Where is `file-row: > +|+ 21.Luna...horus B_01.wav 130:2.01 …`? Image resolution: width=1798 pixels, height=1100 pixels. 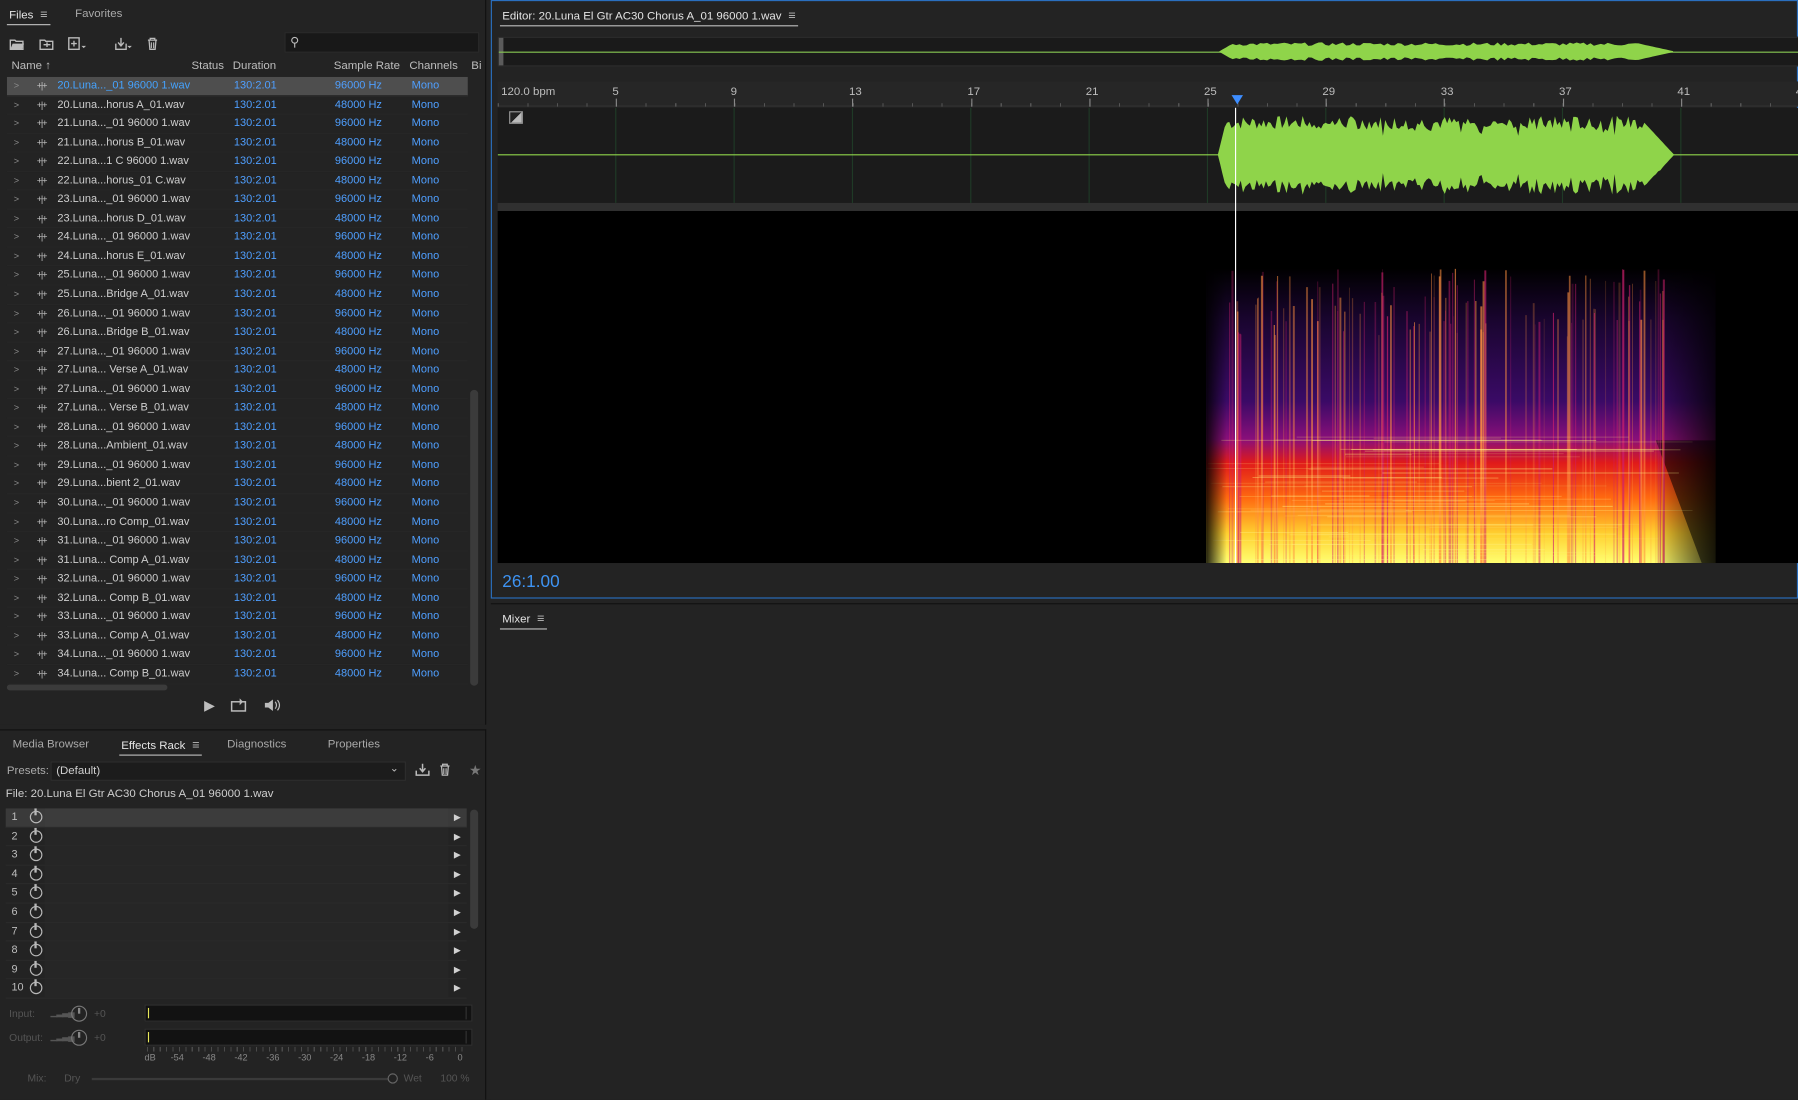
file-row: > +|+ 21.Luna...horus B_01.wav 130:2.01 … is located at coordinates (237, 143).